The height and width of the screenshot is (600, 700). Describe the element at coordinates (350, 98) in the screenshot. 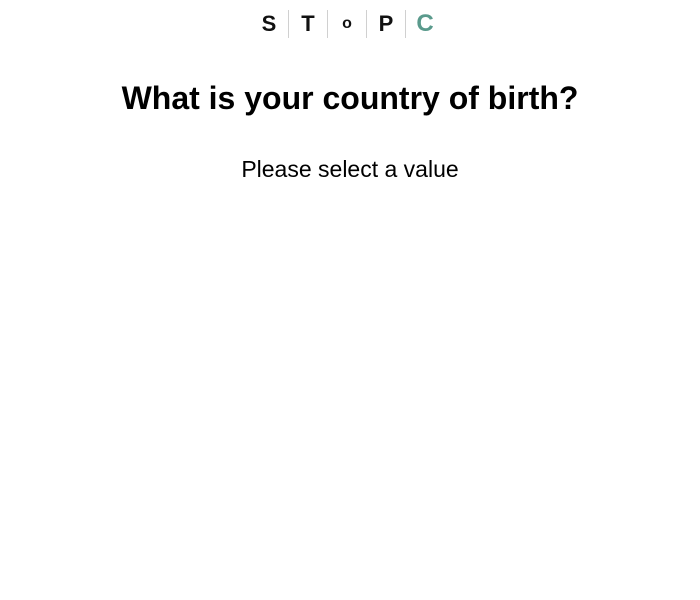

I see `question-title: What is your country of birth?` at that location.